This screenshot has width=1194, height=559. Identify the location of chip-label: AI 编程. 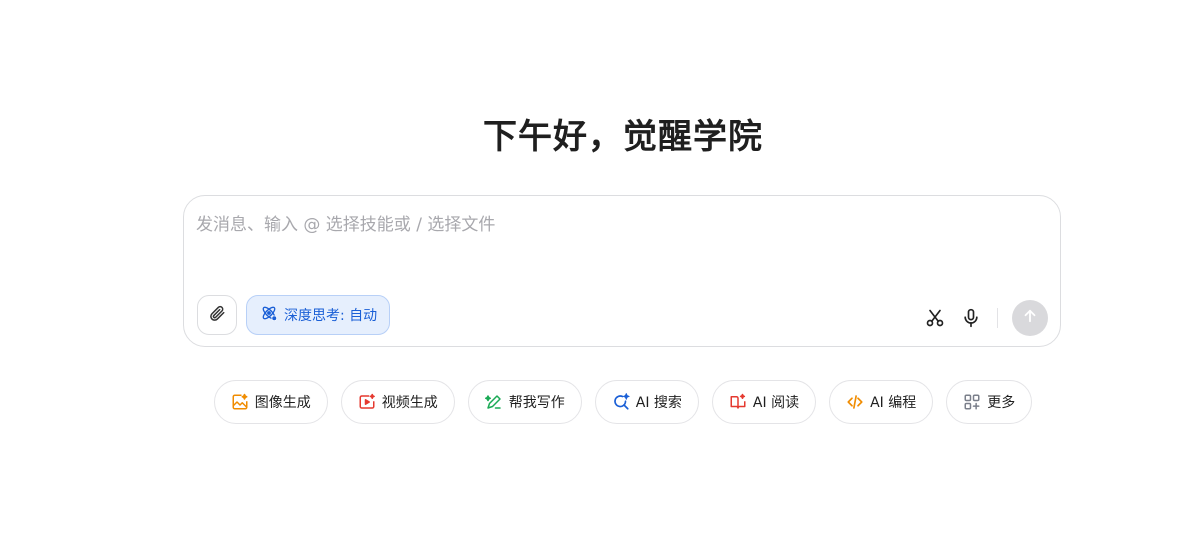
(893, 403).